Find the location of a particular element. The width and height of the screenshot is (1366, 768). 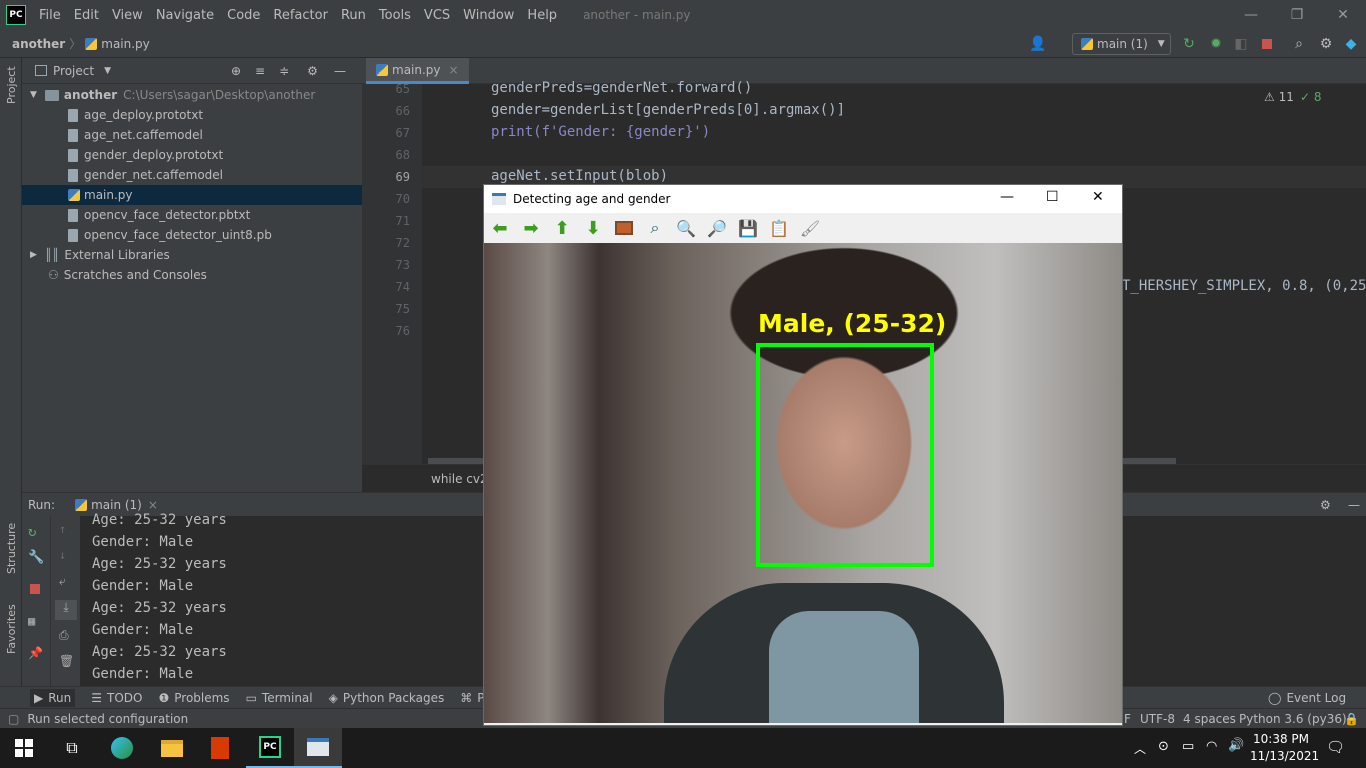

arrow-up-icon: ⬆ is located at coordinates (562, 228).